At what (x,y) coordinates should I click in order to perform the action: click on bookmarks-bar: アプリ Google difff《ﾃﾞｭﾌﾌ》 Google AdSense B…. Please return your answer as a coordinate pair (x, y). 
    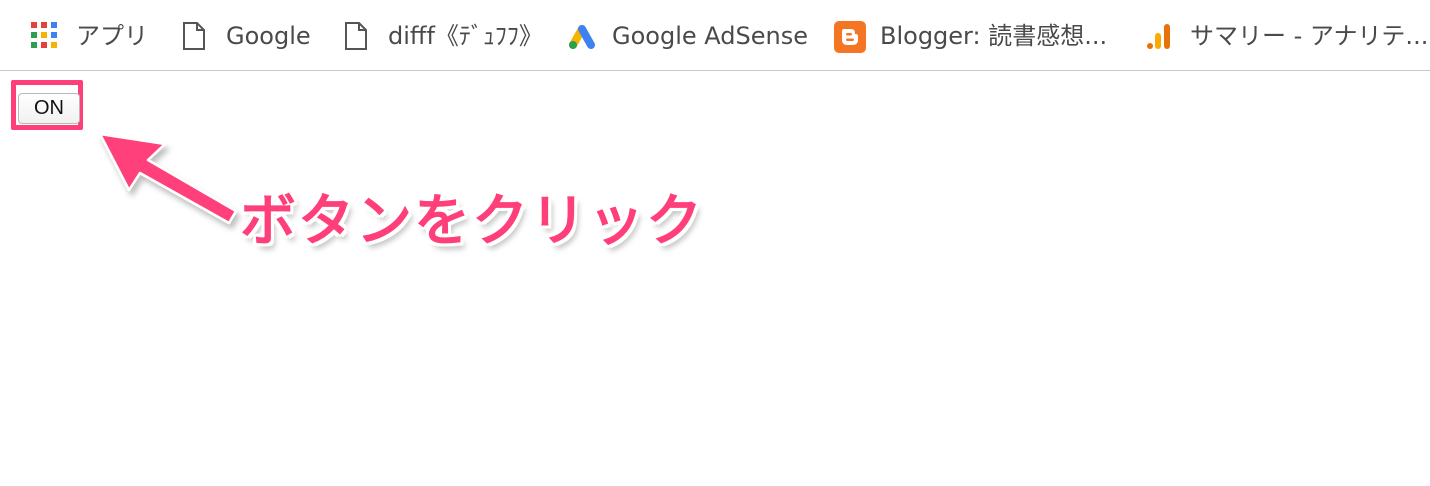
    Looking at the image, I should click on (715, 35).